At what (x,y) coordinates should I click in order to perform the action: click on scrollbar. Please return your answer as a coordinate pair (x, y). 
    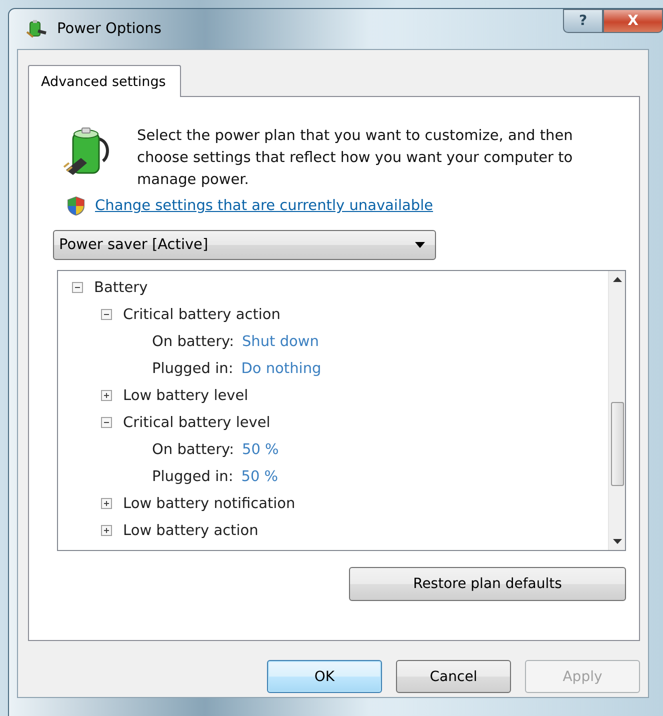
    Looking at the image, I should click on (616, 410).